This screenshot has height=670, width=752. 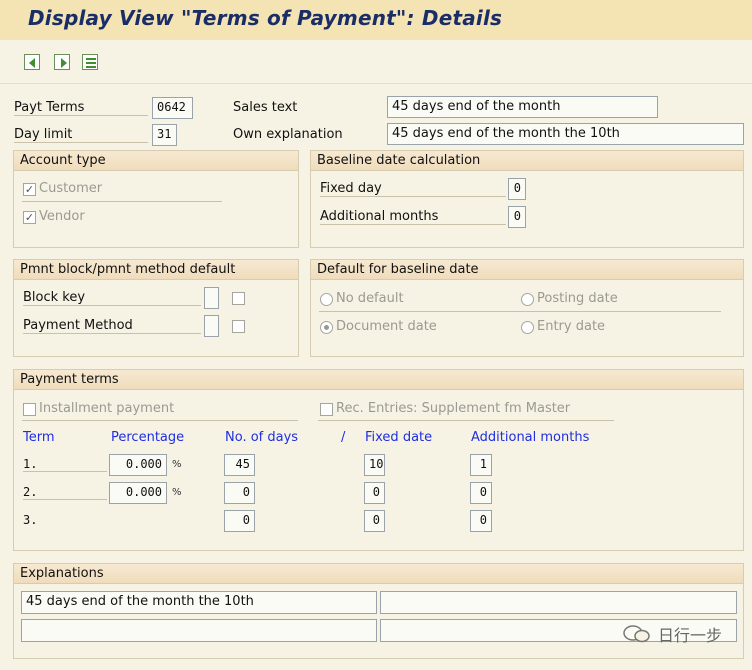 I want to click on previous-entry-icon, so click(x=32, y=62).